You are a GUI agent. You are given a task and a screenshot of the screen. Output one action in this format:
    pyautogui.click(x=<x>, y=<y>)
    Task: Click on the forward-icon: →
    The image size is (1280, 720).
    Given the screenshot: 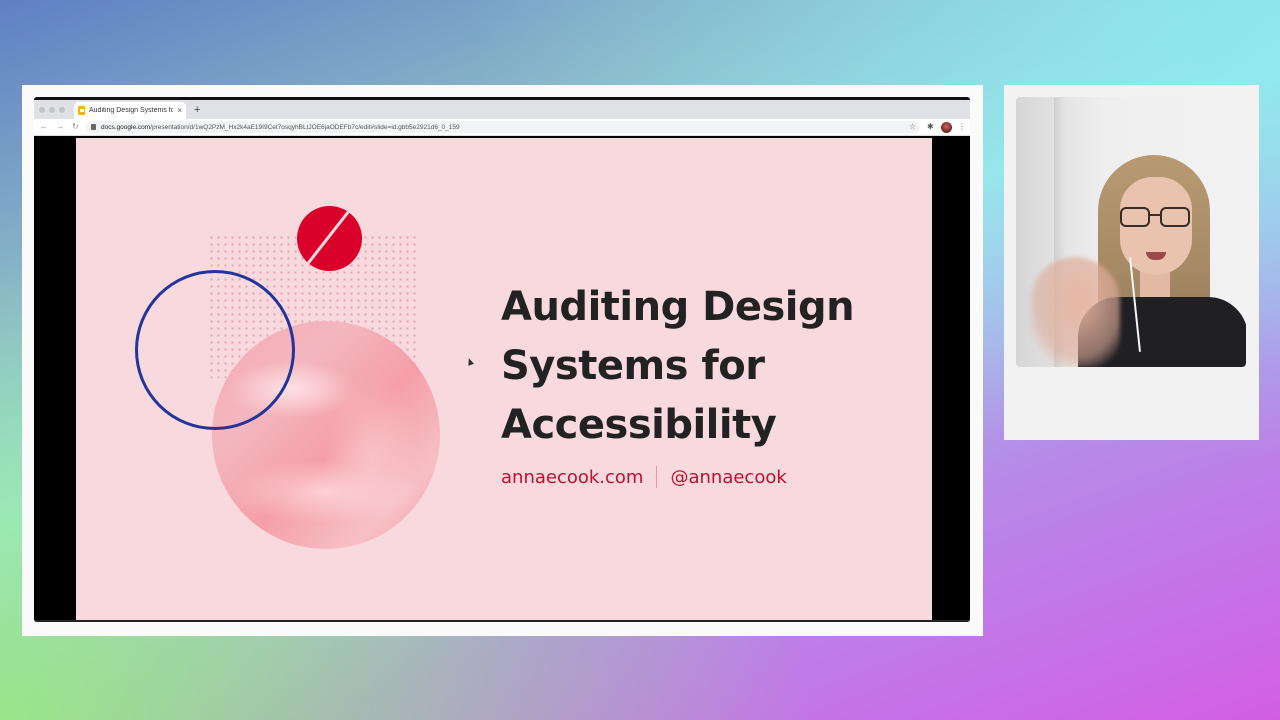 What is the action you would take?
    pyautogui.click(x=60, y=127)
    